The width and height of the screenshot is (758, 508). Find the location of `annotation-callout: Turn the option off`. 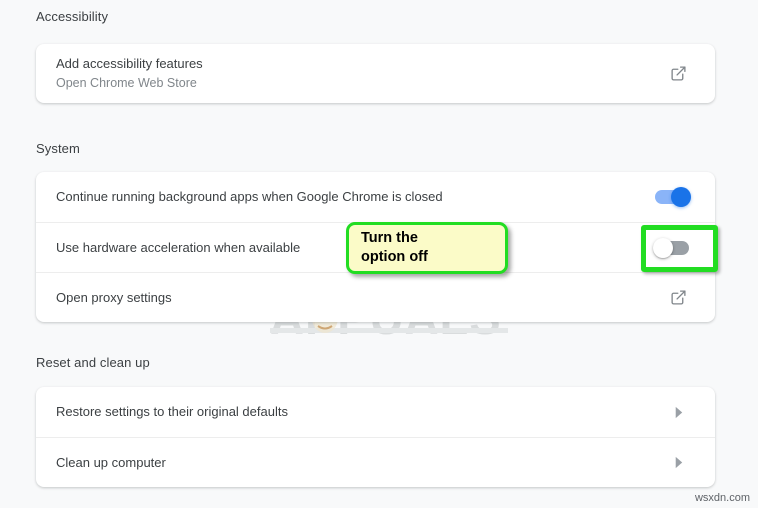

annotation-callout: Turn the option off is located at coordinates (427, 248).